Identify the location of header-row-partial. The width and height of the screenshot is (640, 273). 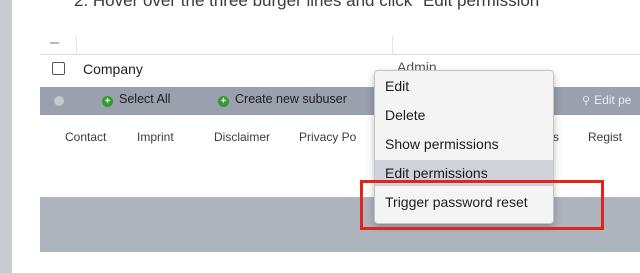
(340, 45).